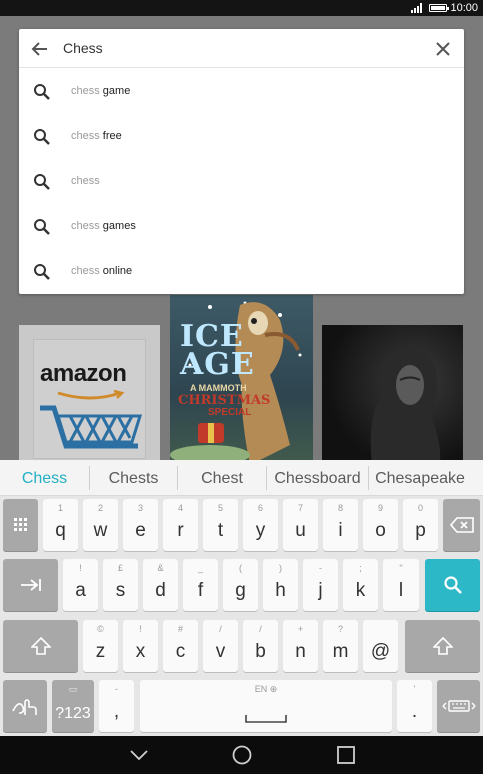 The image size is (483, 774). I want to click on ice-age-title: ICE AGE, so click(217, 350).